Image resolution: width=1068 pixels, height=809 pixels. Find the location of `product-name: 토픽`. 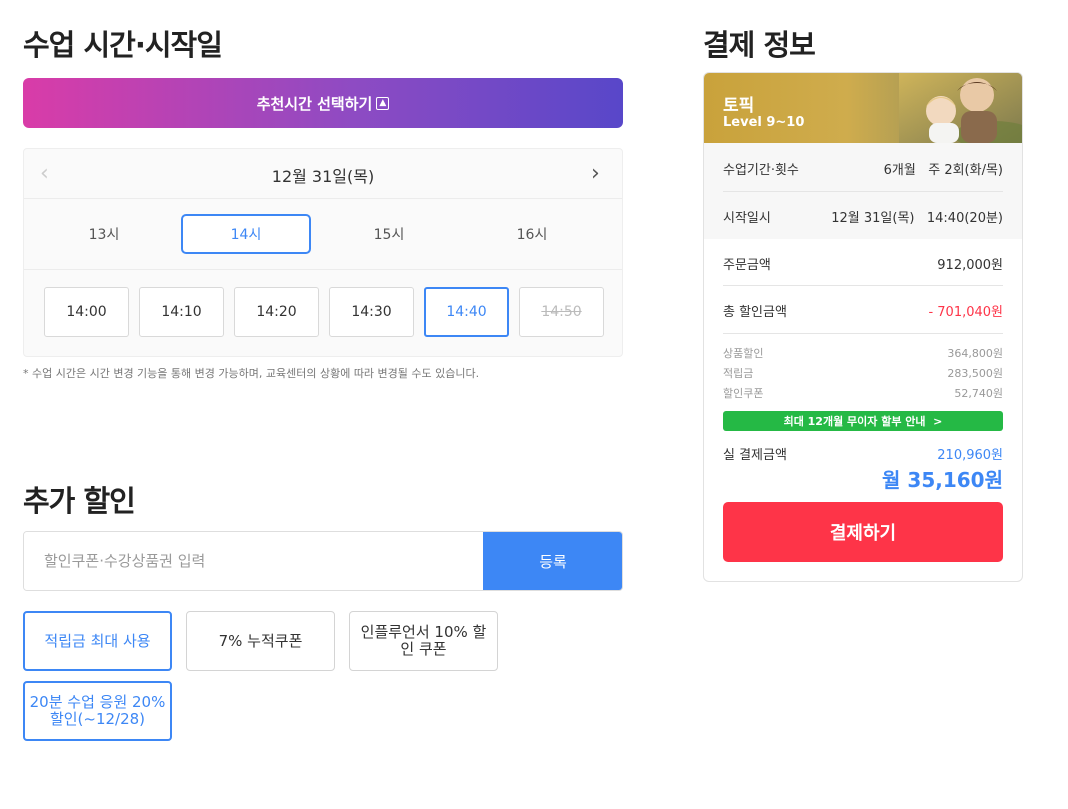

product-name: 토픽 is located at coordinates (739, 106).